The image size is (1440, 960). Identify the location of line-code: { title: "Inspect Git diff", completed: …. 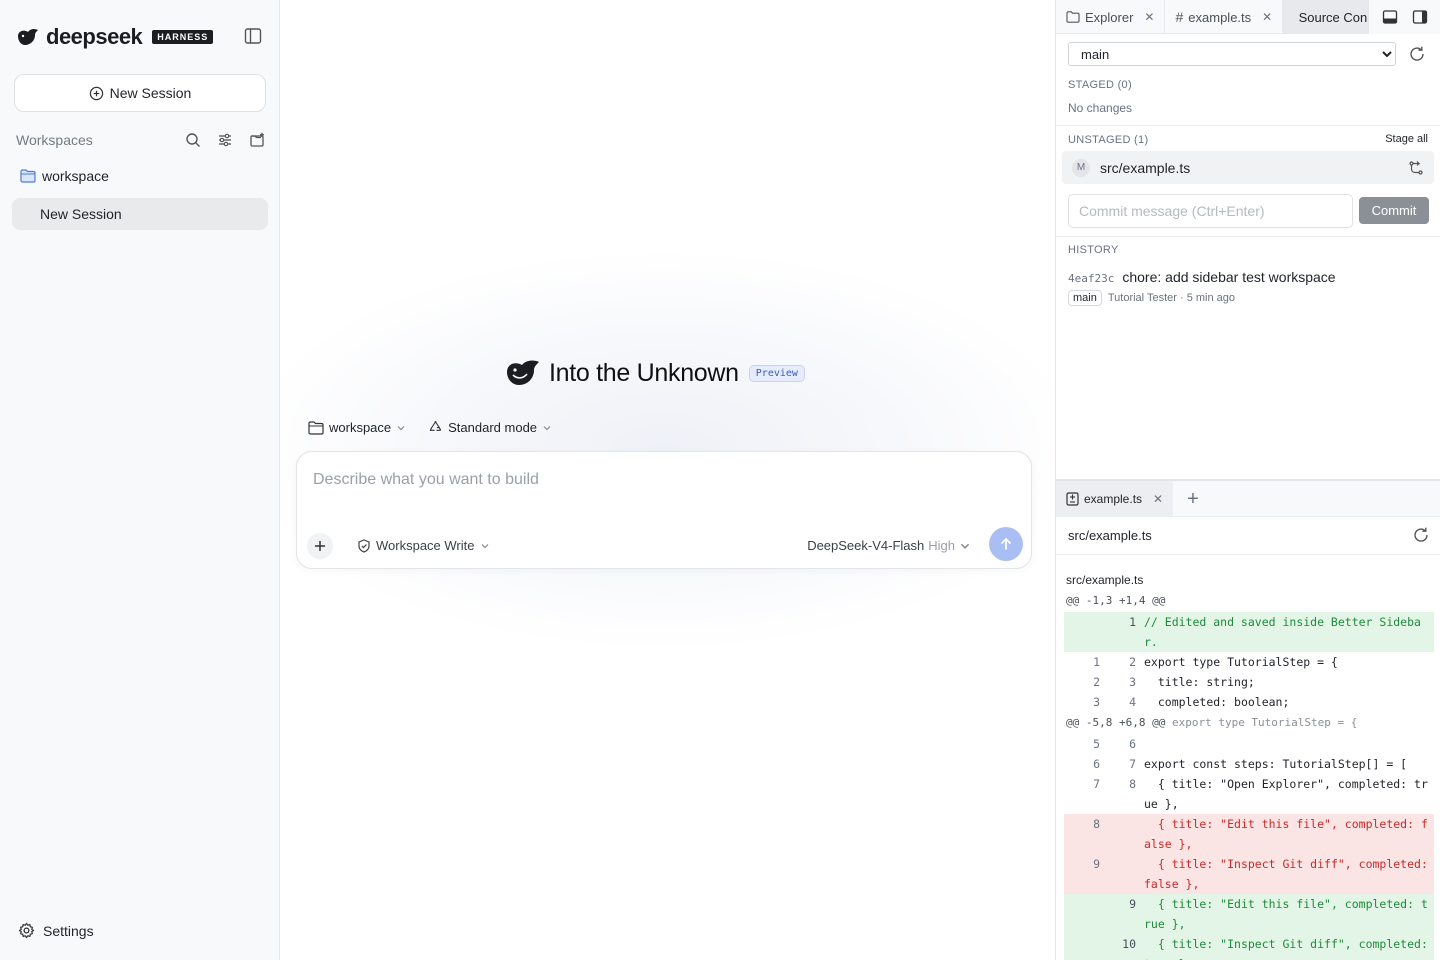
(1286, 948).